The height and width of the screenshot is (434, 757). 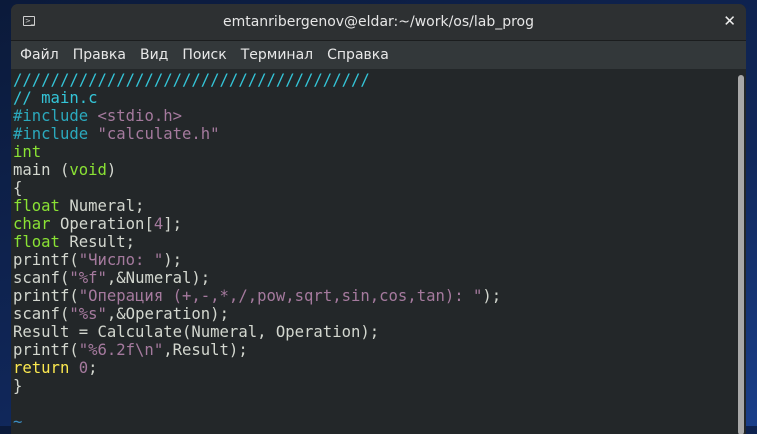 What do you see at coordinates (358, 55) in the screenshot?
I see `menu-item-5: Справка` at bounding box center [358, 55].